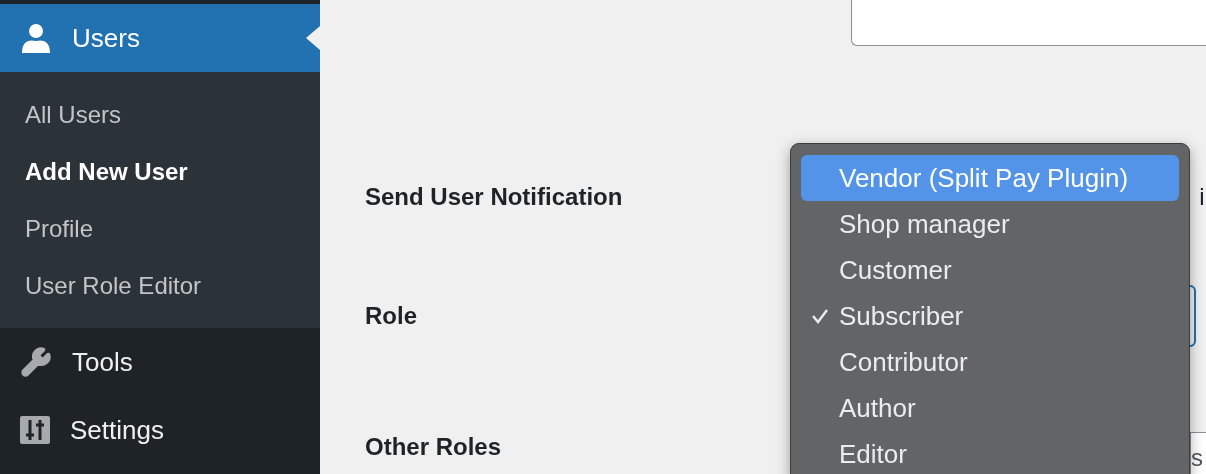 The image size is (1206, 474). I want to click on submenu-item: User Role Editor, so click(160, 285).